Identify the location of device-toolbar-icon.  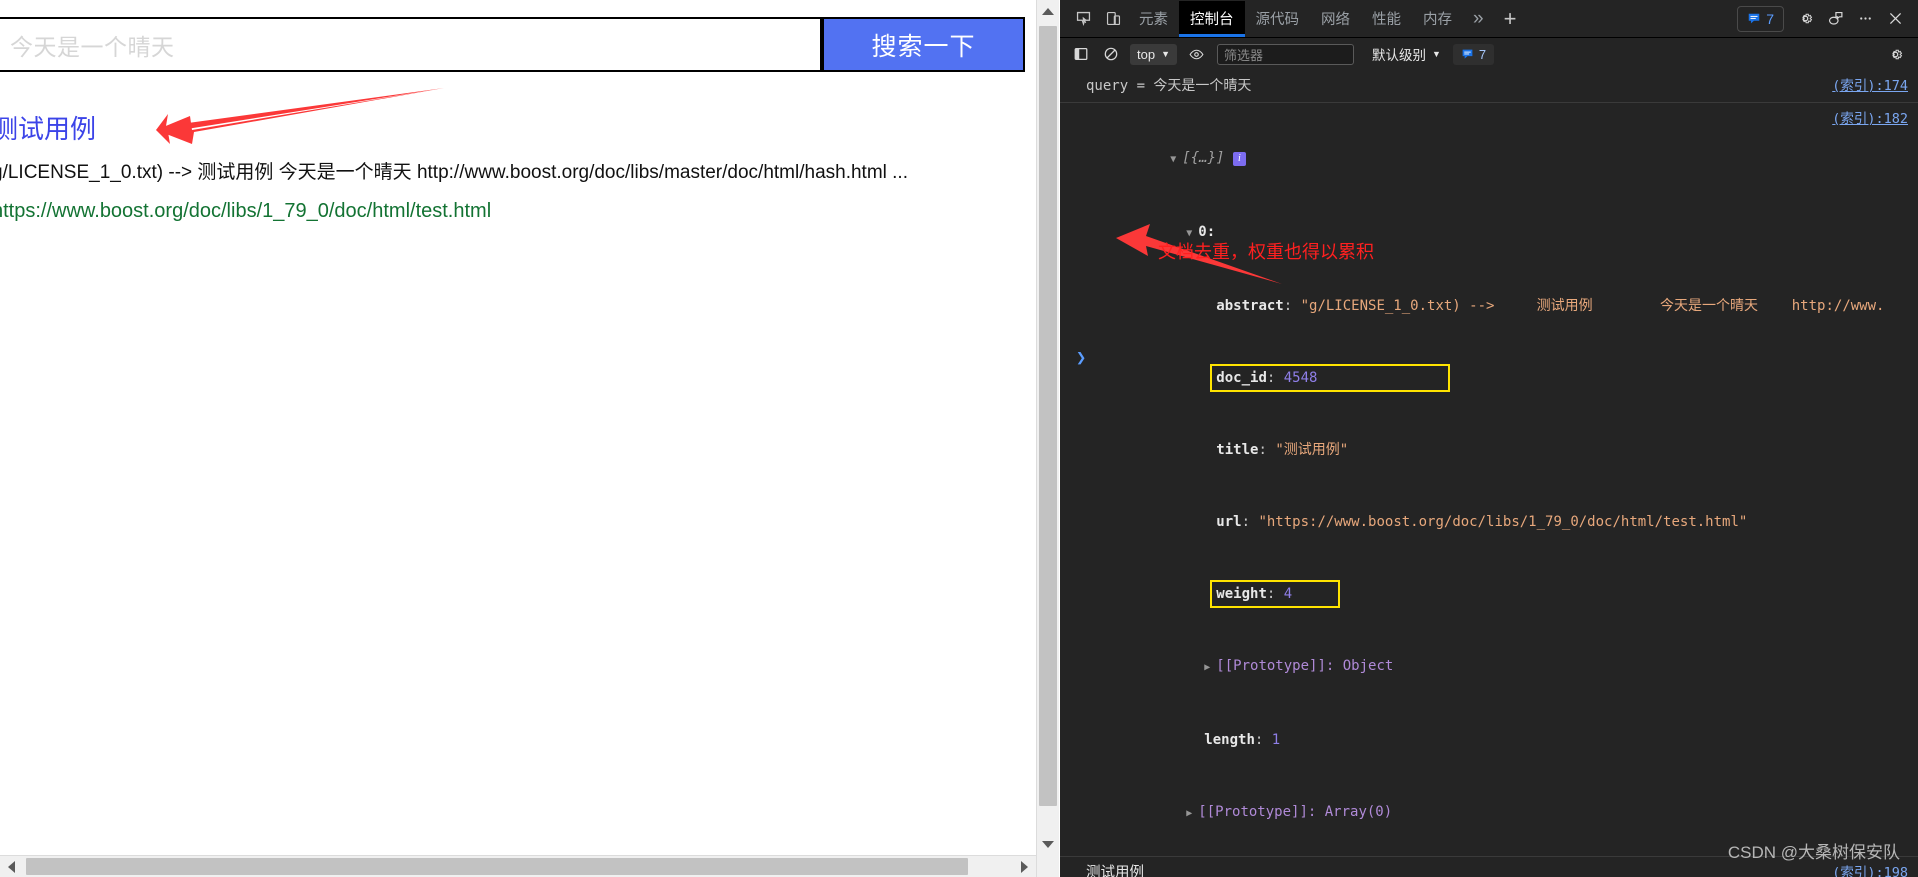
(1113, 19).